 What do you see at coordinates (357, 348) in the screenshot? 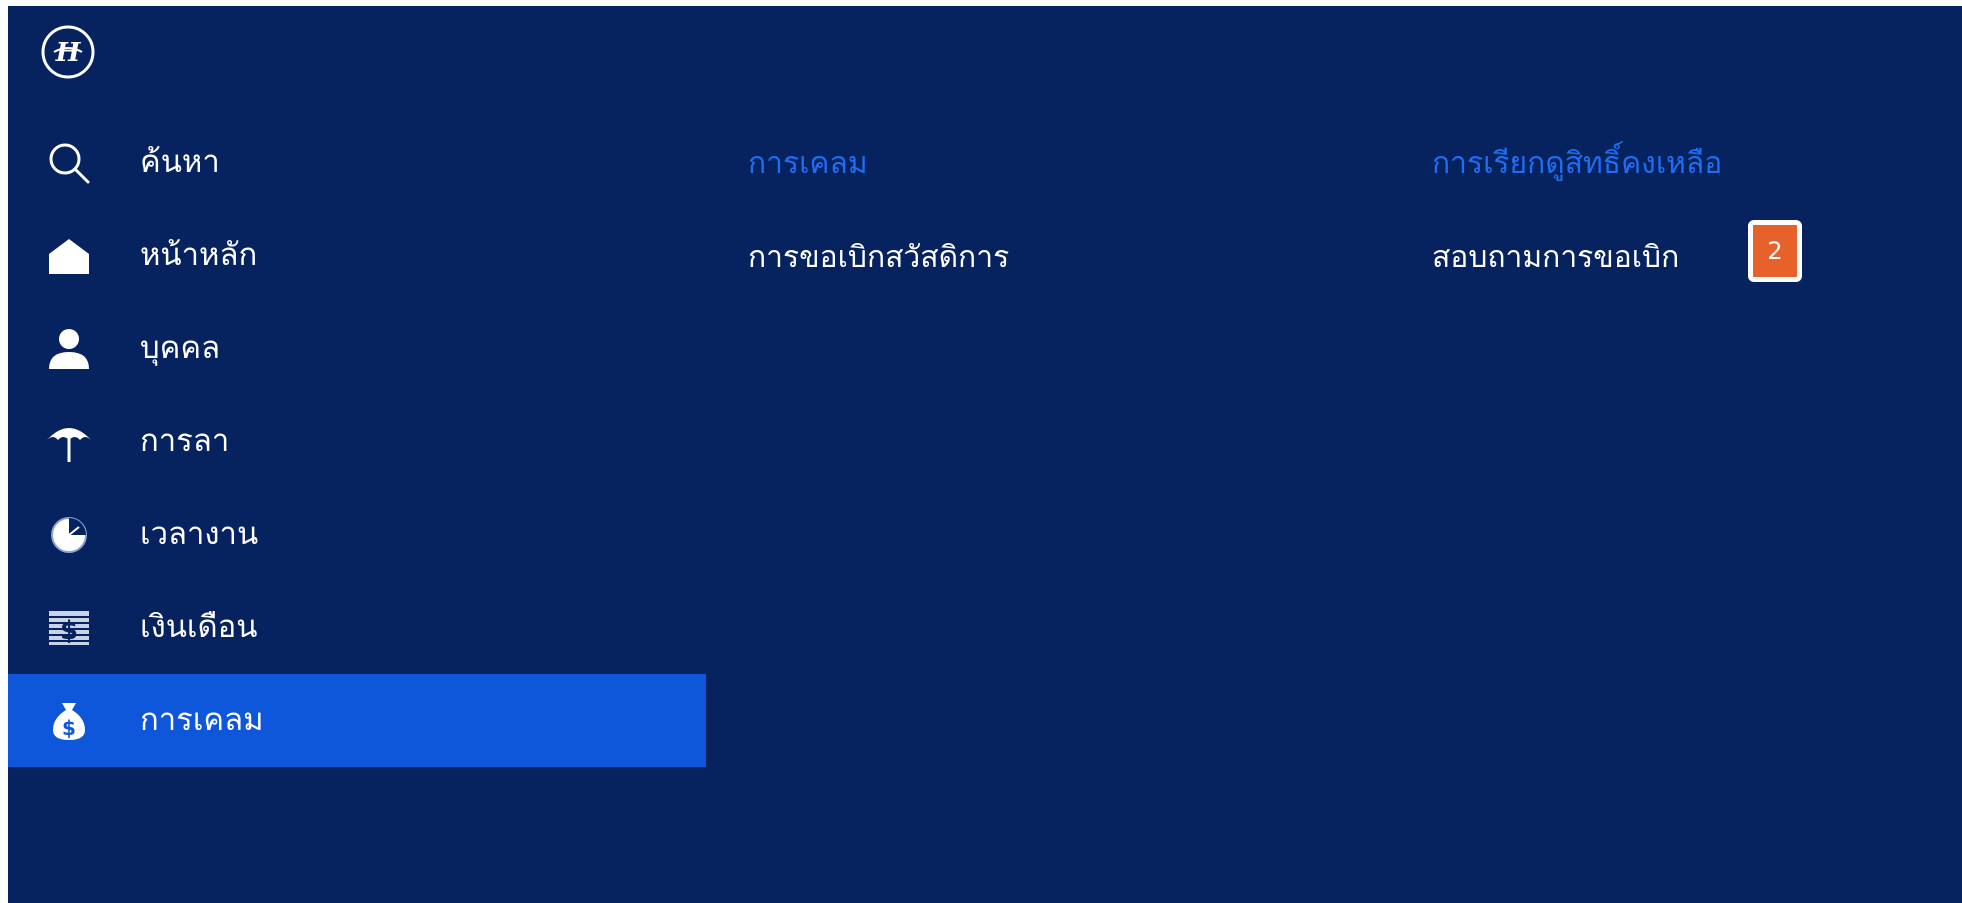
I see `sidebar-item-person: บุคคล` at bounding box center [357, 348].